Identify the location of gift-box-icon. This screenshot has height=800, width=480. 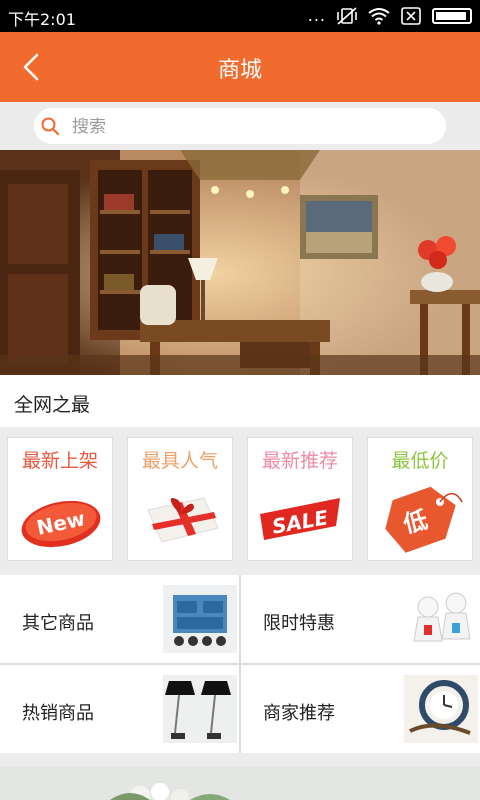
(183, 520).